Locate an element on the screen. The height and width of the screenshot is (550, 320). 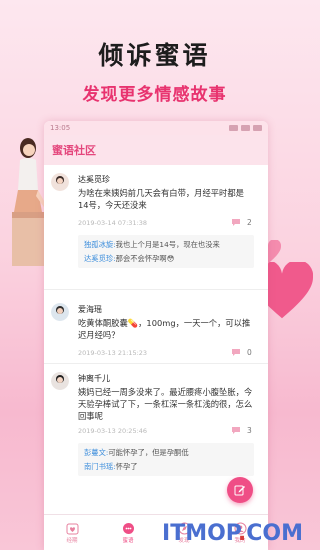
watermark-main: ITMOP is located at coordinates (200, 533).